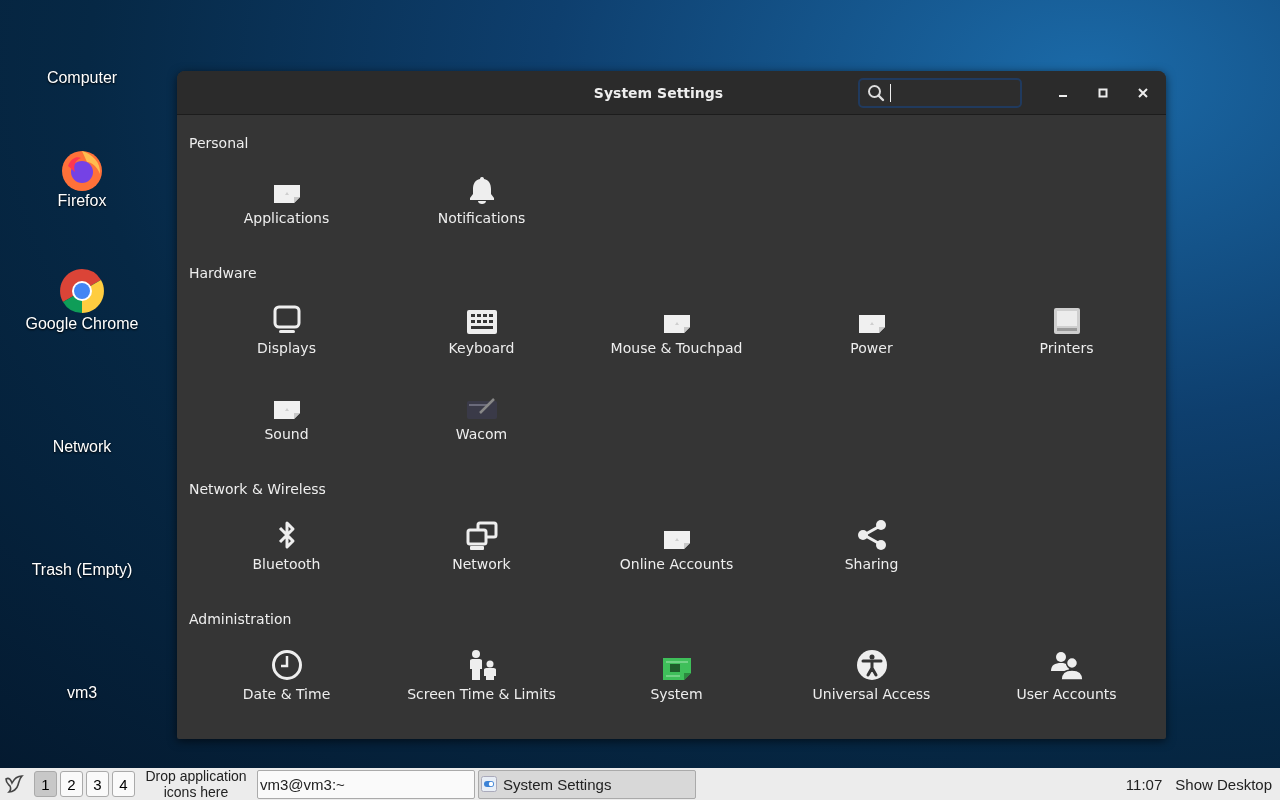  Describe the element at coordinates (890, 92) in the screenshot. I see `text-cursor` at that location.